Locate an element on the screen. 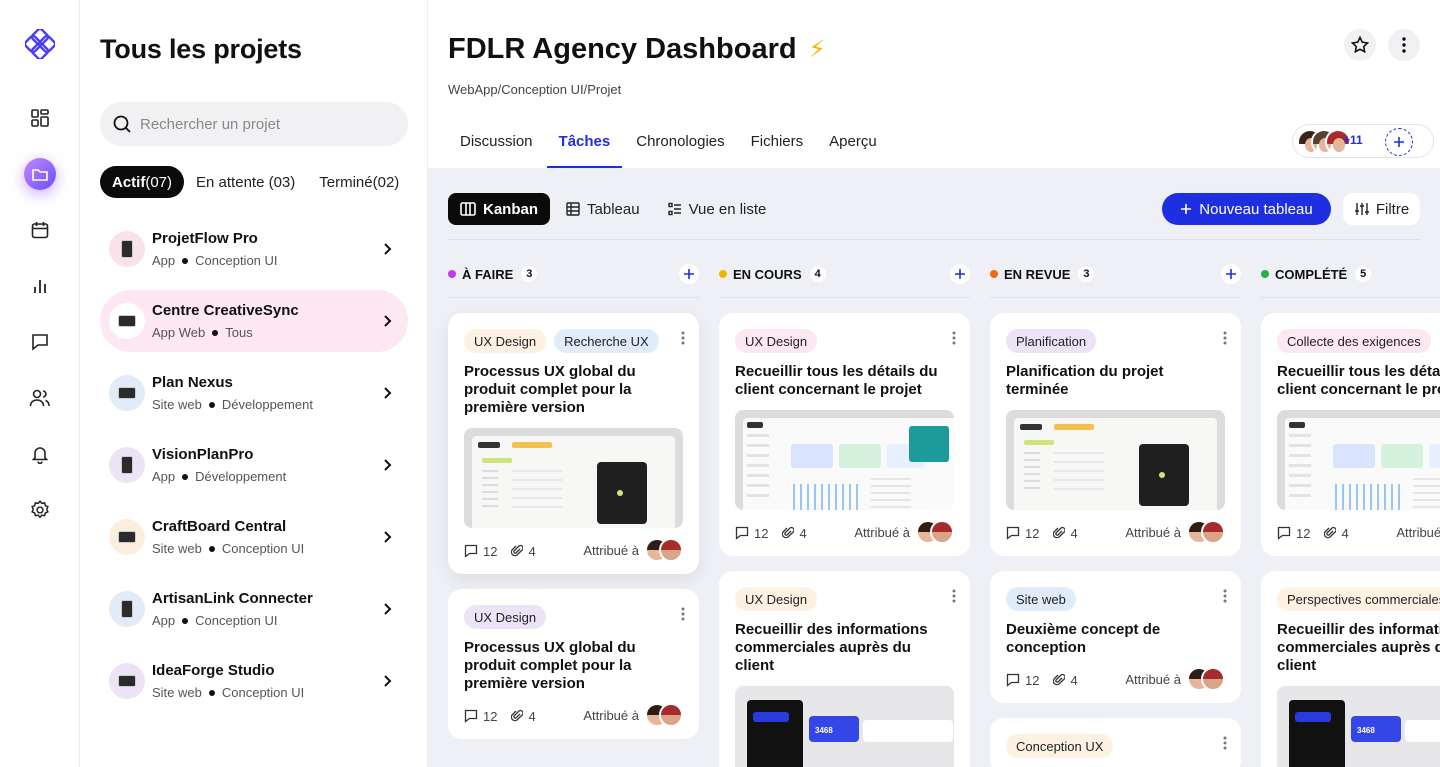 This screenshot has width=1440, height=767. filter-active: Actif (07) is located at coordinates (142, 182).